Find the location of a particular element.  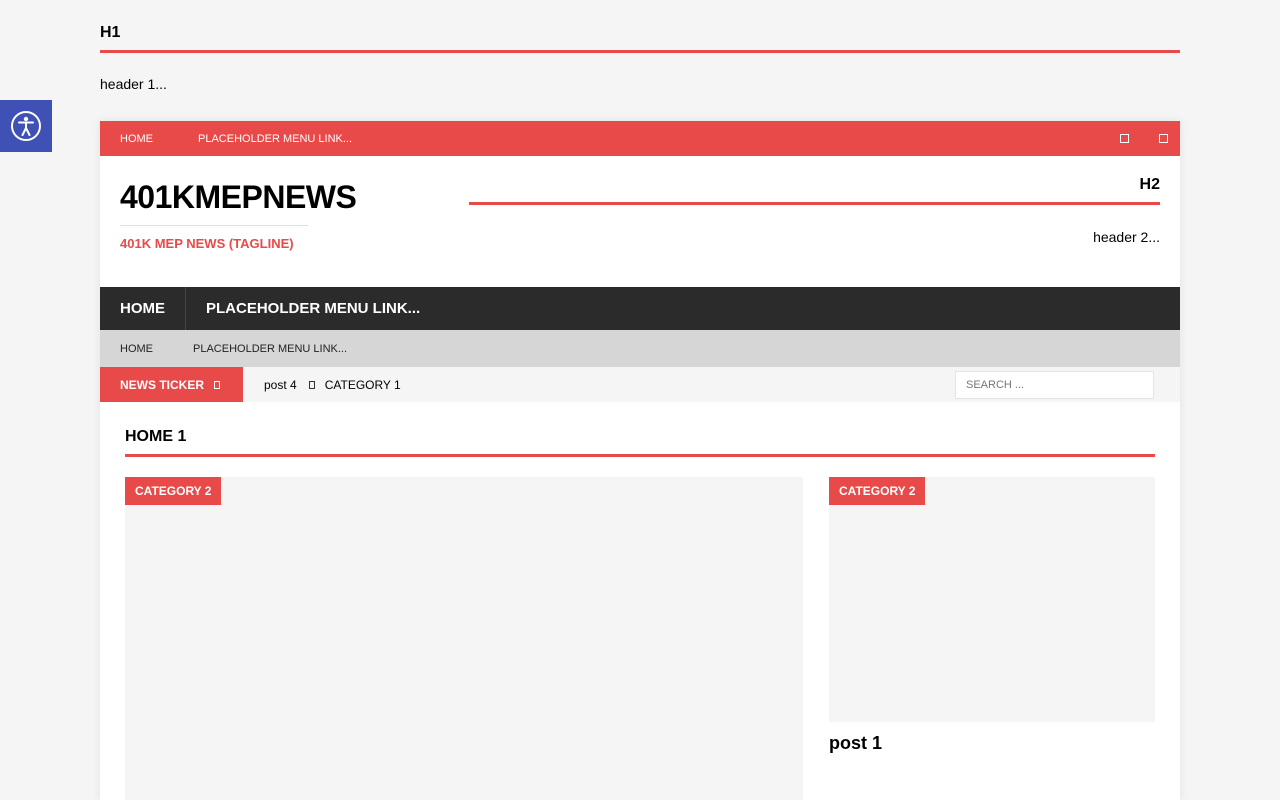

featured-side-image: CATEGORY 2 is located at coordinates (992, 599).